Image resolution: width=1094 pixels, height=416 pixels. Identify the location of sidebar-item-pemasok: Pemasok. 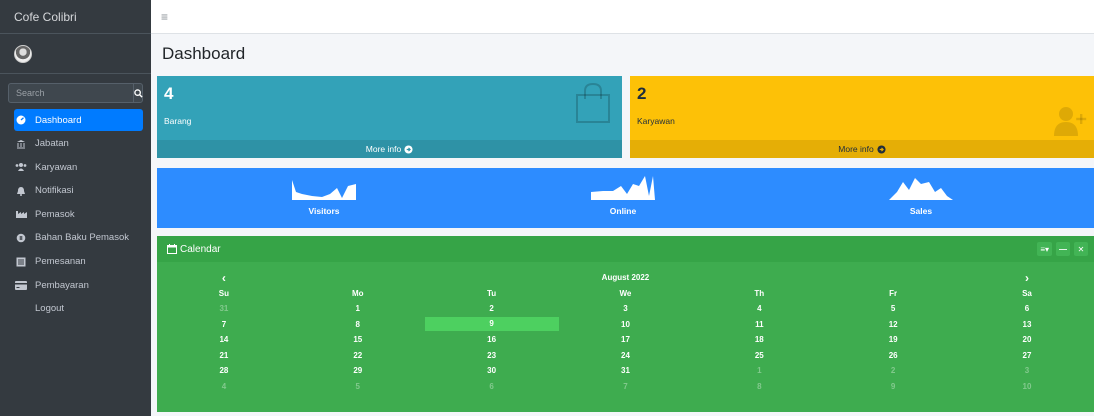
(78, 214).